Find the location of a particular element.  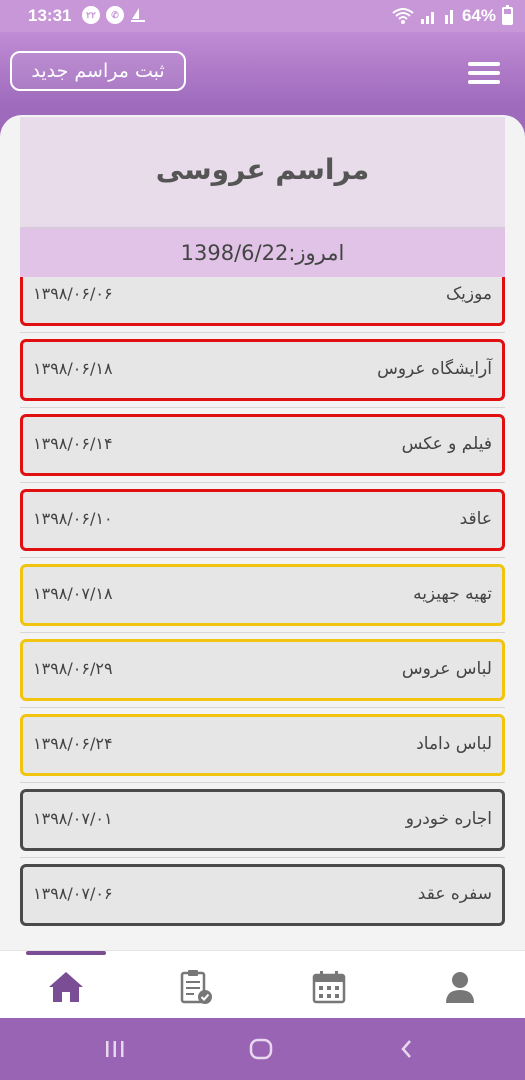

system-status-icons: 64% is located at coordinates (452, 15).